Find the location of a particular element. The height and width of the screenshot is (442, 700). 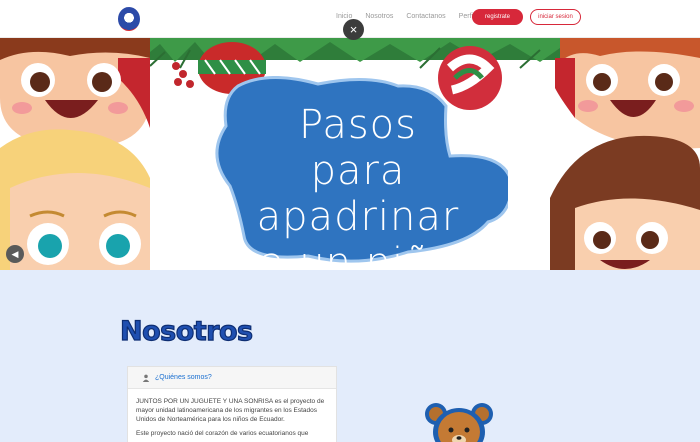

register-button: registrate is located at coordinates (497, 17).